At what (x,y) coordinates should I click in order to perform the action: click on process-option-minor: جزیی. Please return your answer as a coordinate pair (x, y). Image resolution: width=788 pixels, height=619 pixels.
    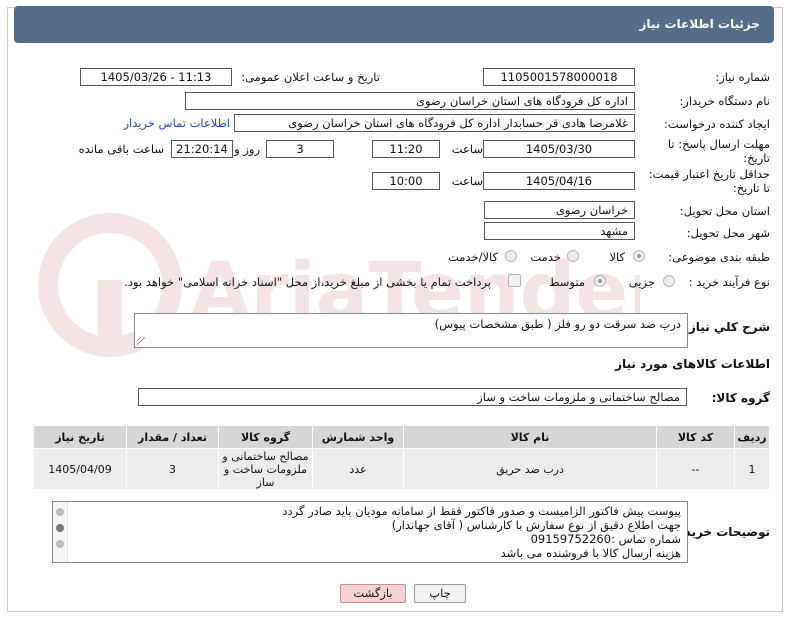
    Looking at the image, I should click on (641, 282).